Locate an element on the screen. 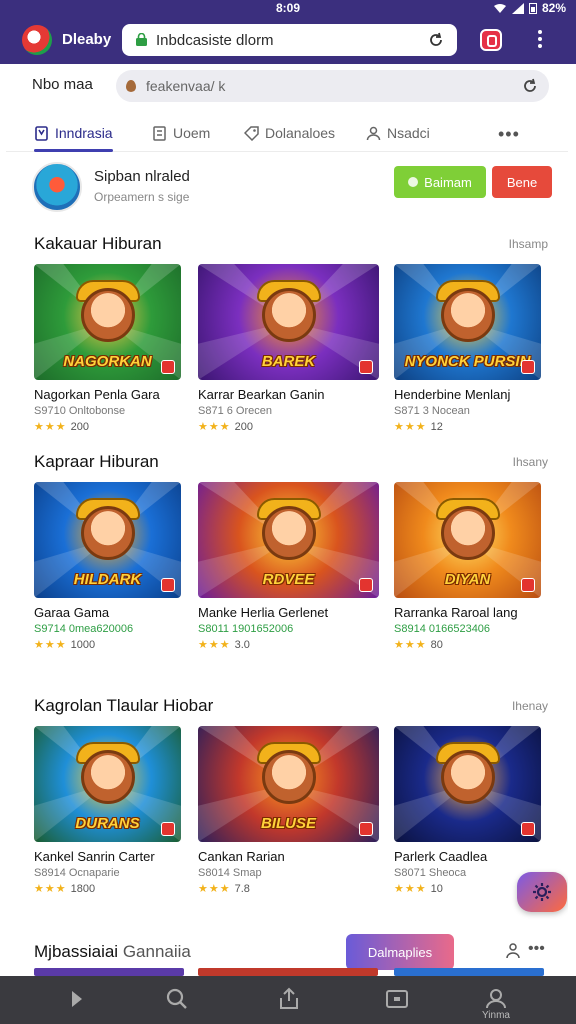 This screenshot has height=1024, width=576. bottom-title-light: Gannaiia is located at coordinates (156, 951).